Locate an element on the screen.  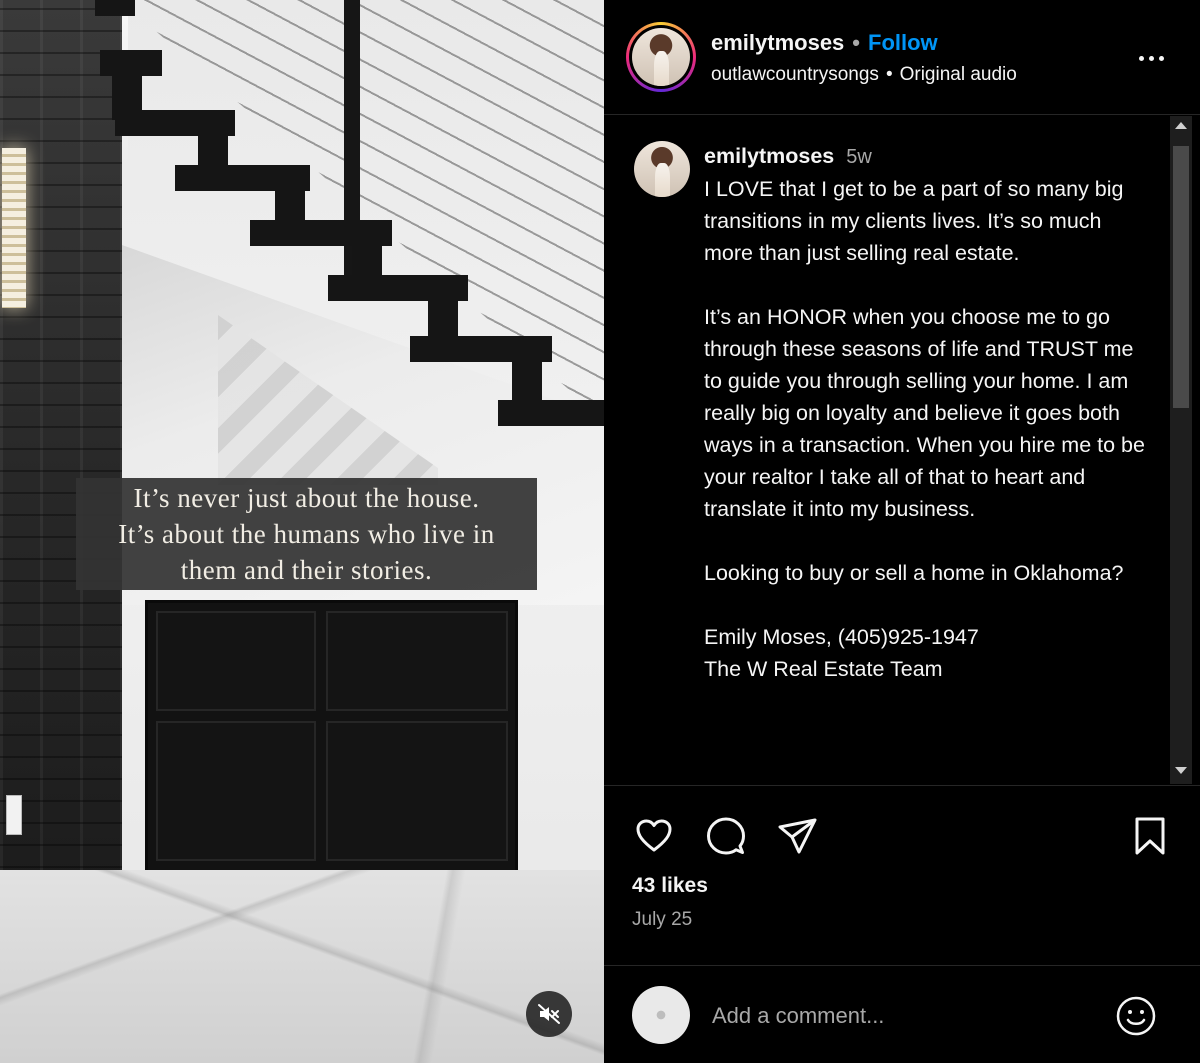
wall-sconce is located at coordinates (14, 228).